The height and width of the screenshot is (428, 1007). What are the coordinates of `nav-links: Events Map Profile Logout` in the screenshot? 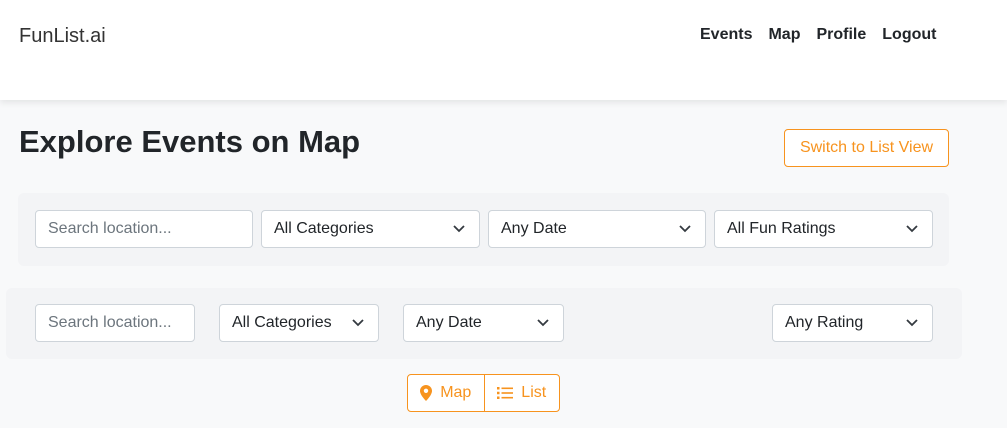 It's located at (818, 35).